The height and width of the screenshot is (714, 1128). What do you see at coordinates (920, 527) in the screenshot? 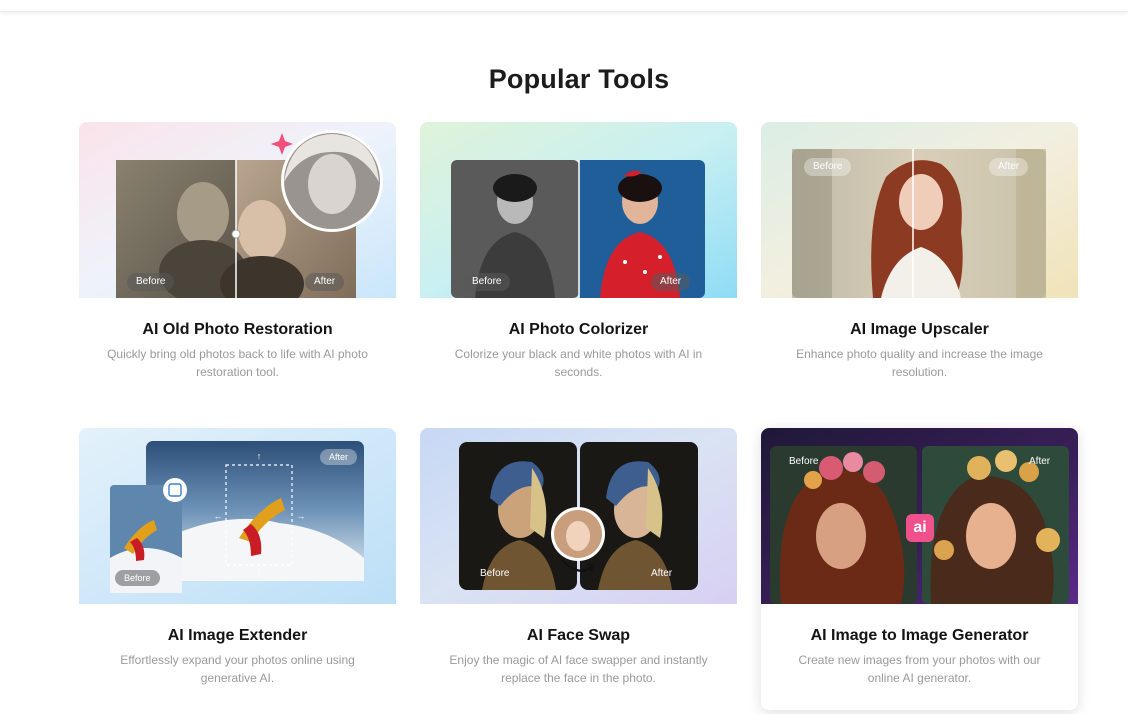
I see `ai-badge-icon: ai` at bounding box center [920, 527].